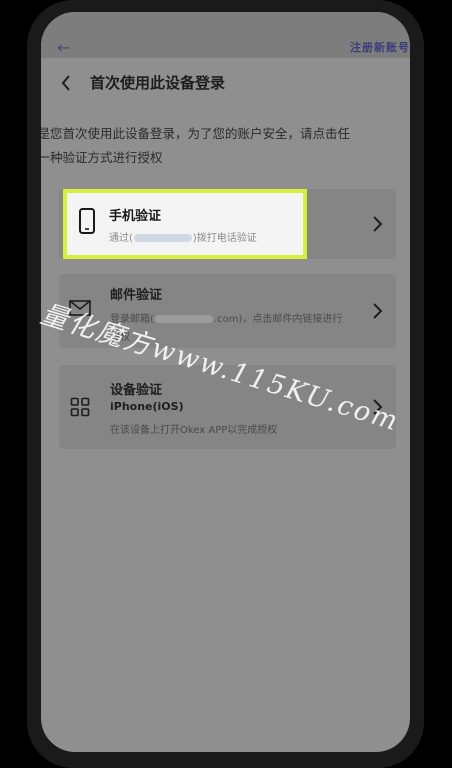 Image resolution: width=452 pixels, height=768 pixels. I want to click on smartphone-icon, so click(87, 221).